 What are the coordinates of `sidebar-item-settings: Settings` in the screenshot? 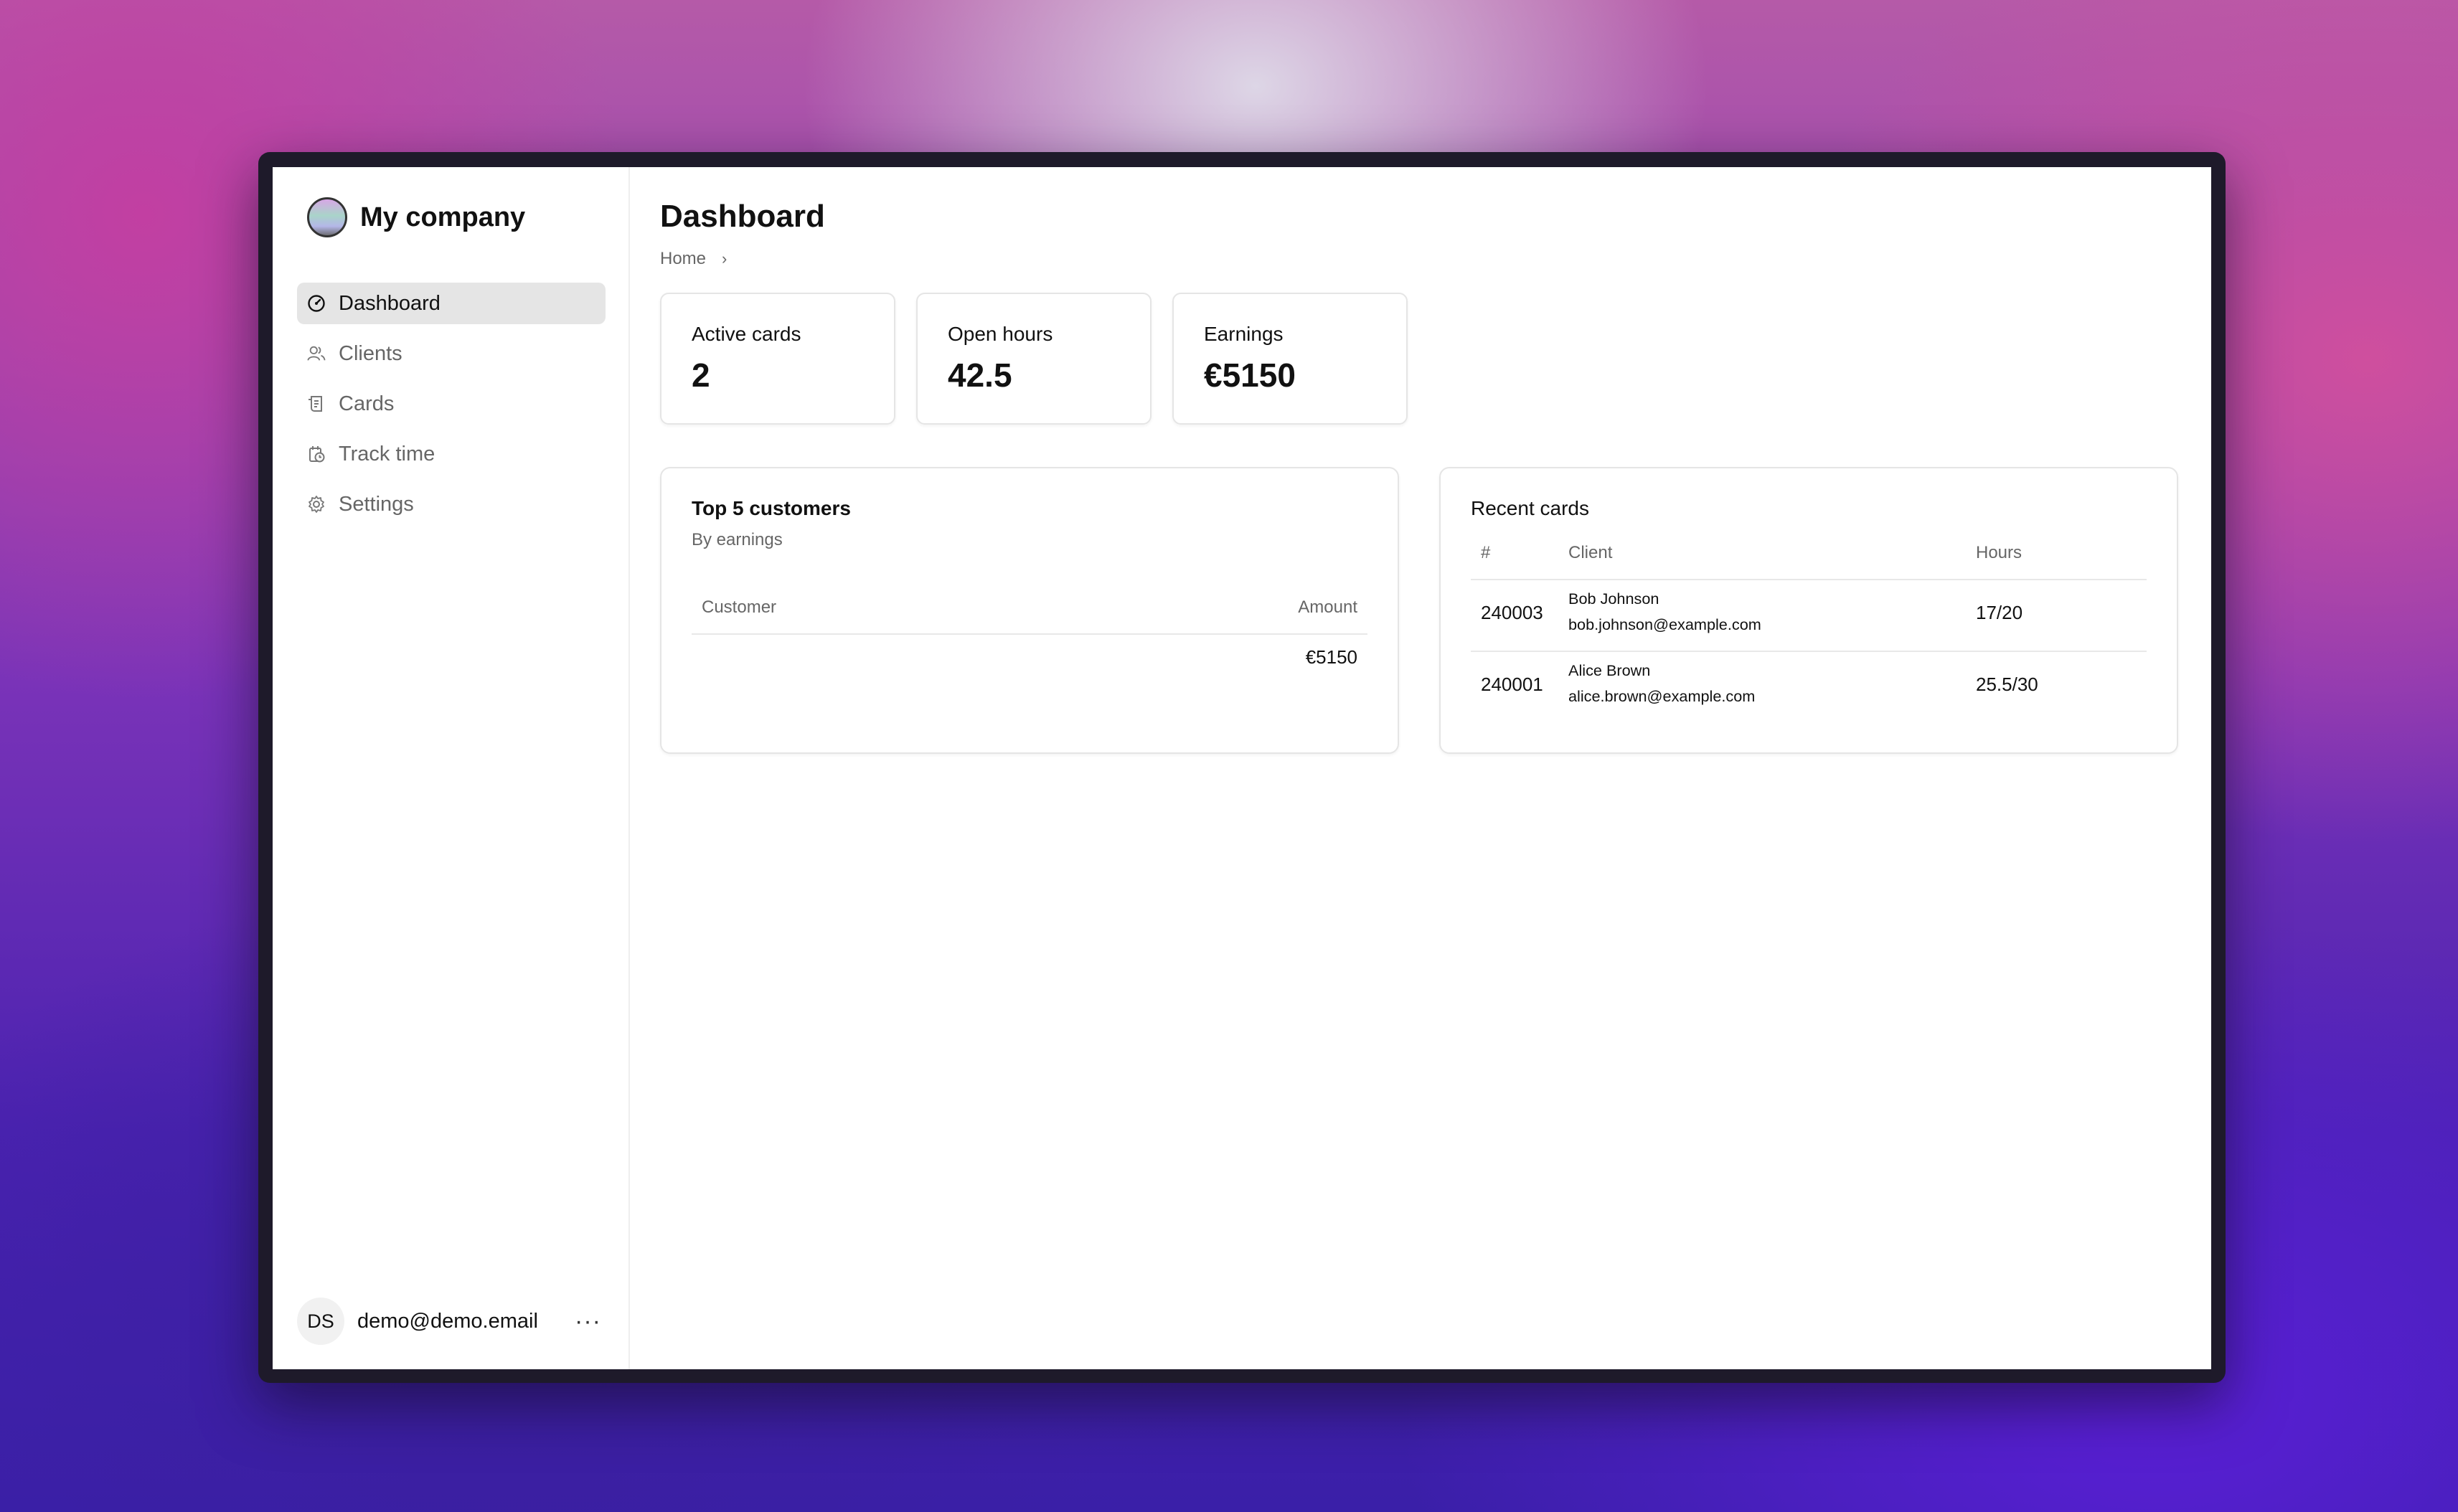 It's located at (452, 504).